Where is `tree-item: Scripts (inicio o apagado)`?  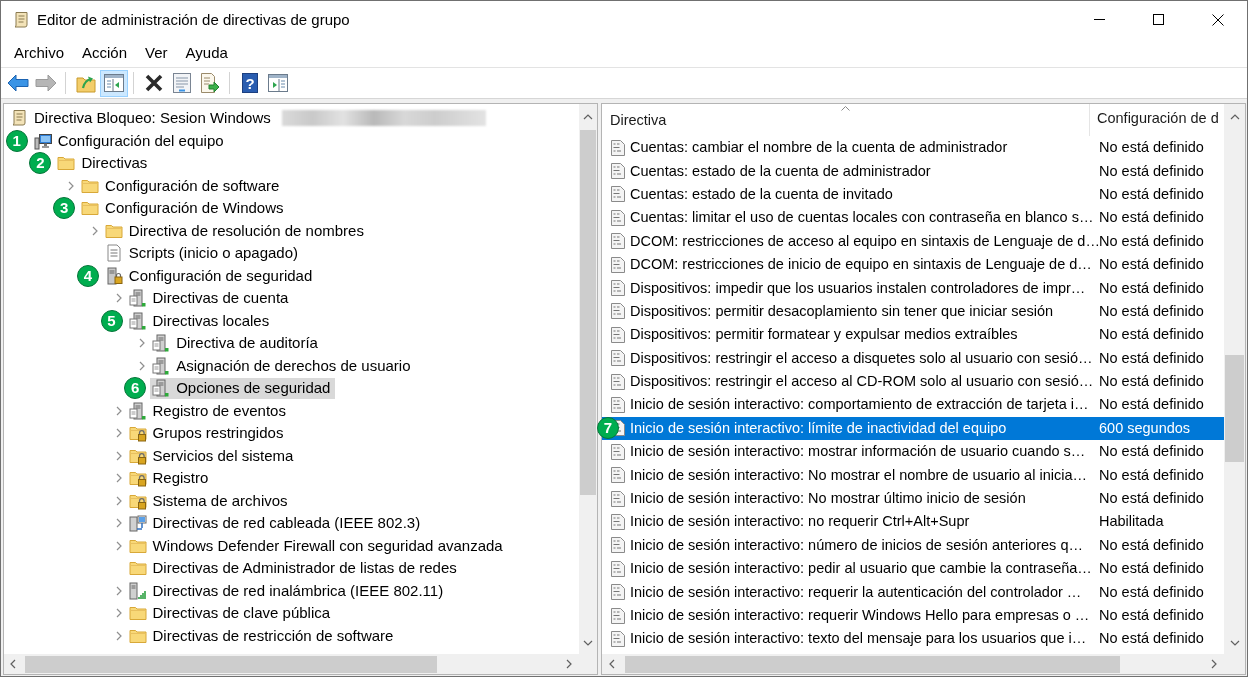 tree-item: Scripts (inicio o apagado) is located at coordinates (203, 253).